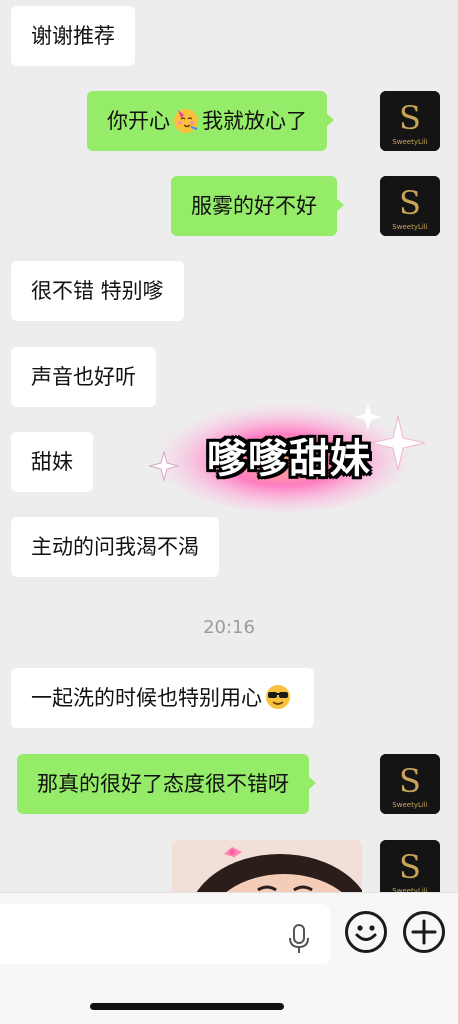 The height and width of the screenshot is (1024, 458). Describe the element at coordinates (229, 627) in the screenshot. I see `message-timestamp: 20:16` at that location.